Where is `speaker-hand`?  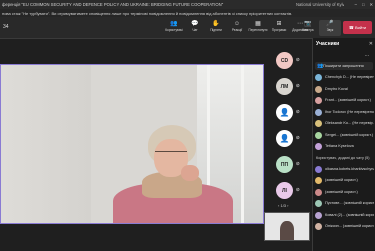
speaker-hand is located at coordinates (190, 173).